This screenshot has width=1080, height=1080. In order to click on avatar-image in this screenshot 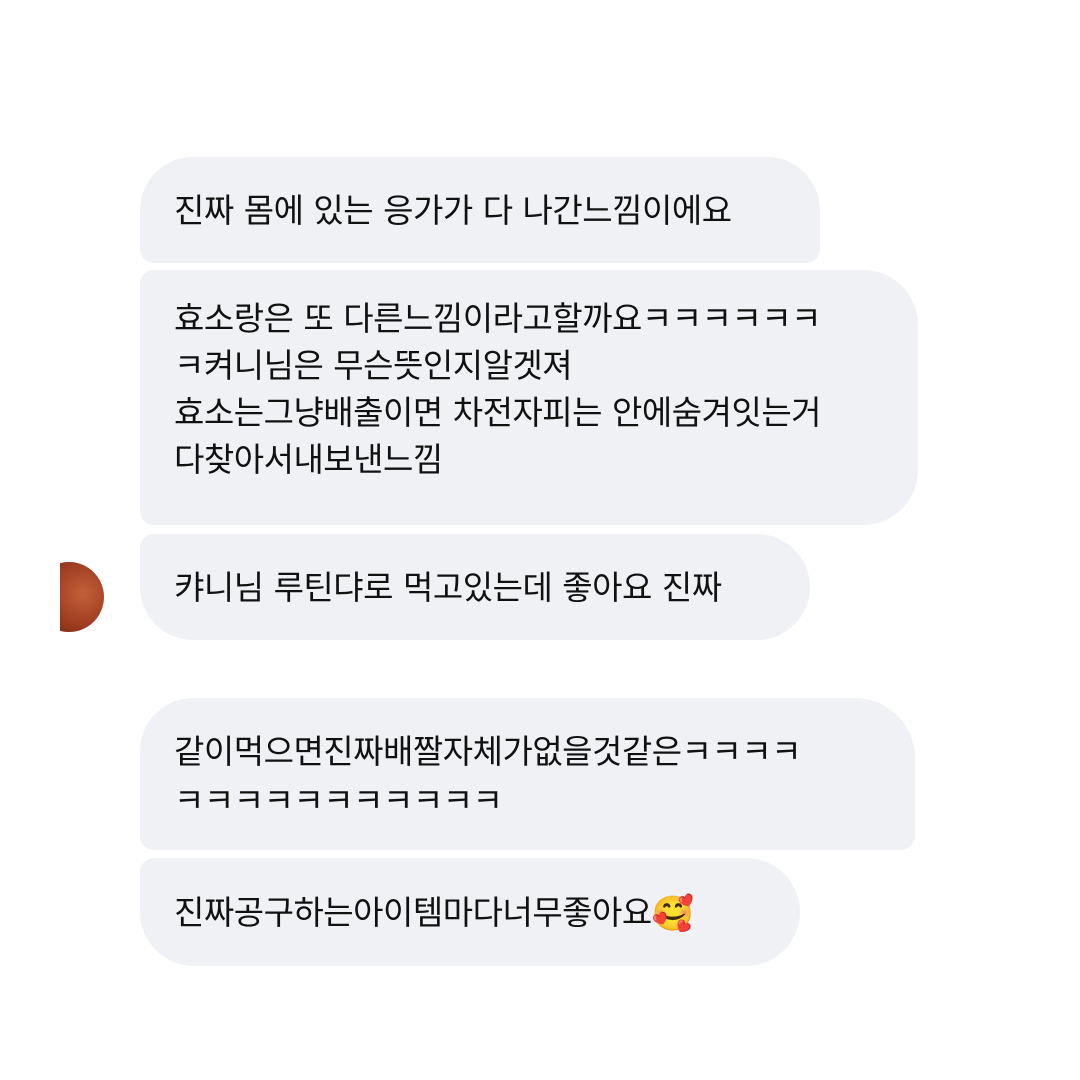, I will do `click(82, 597)`.